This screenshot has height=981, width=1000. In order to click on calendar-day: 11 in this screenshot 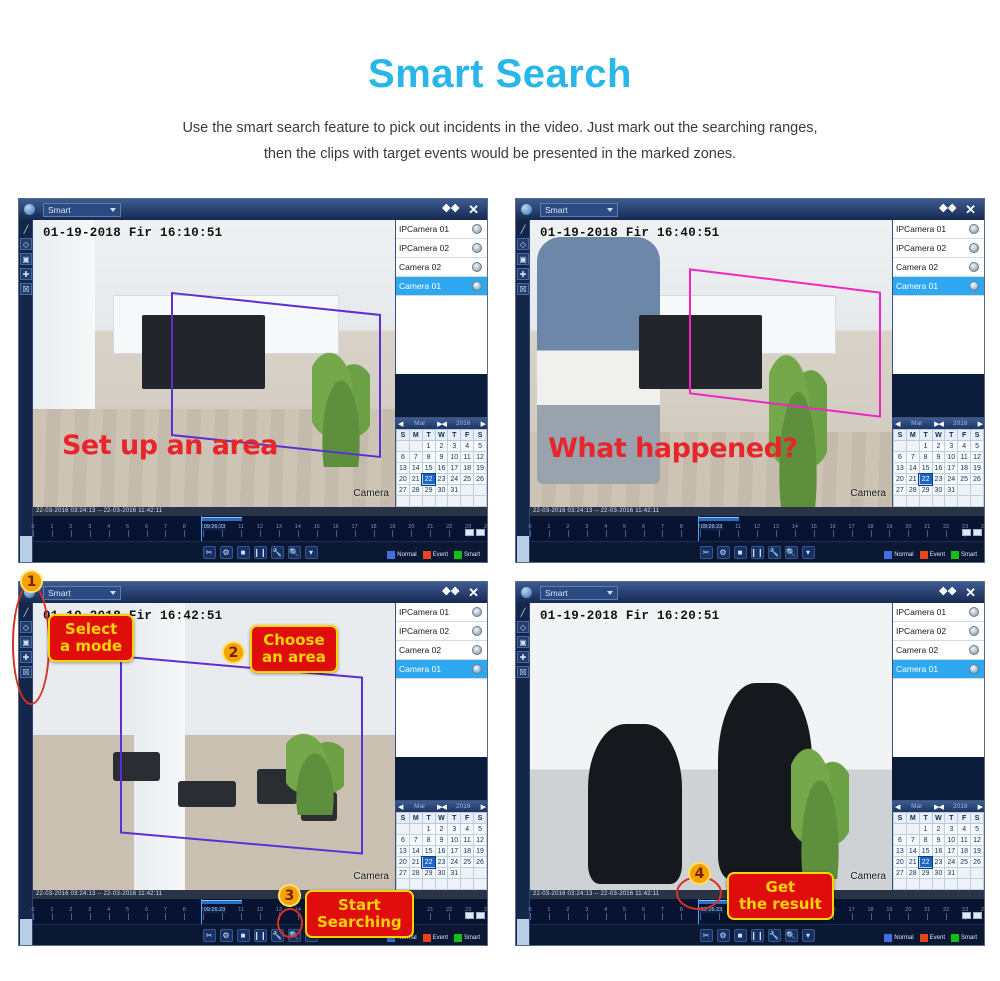, I will do `click(467, 840)`.